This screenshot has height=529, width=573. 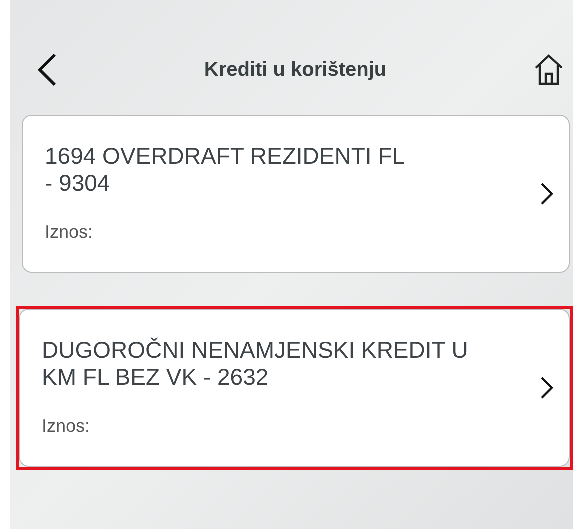 What do you see at coordinates (225, 169) in the screenshot?
I see `loan-name: 1694 OVERDRAFT REZIDENTI FL - 9304` at bounding box center [225, 169].